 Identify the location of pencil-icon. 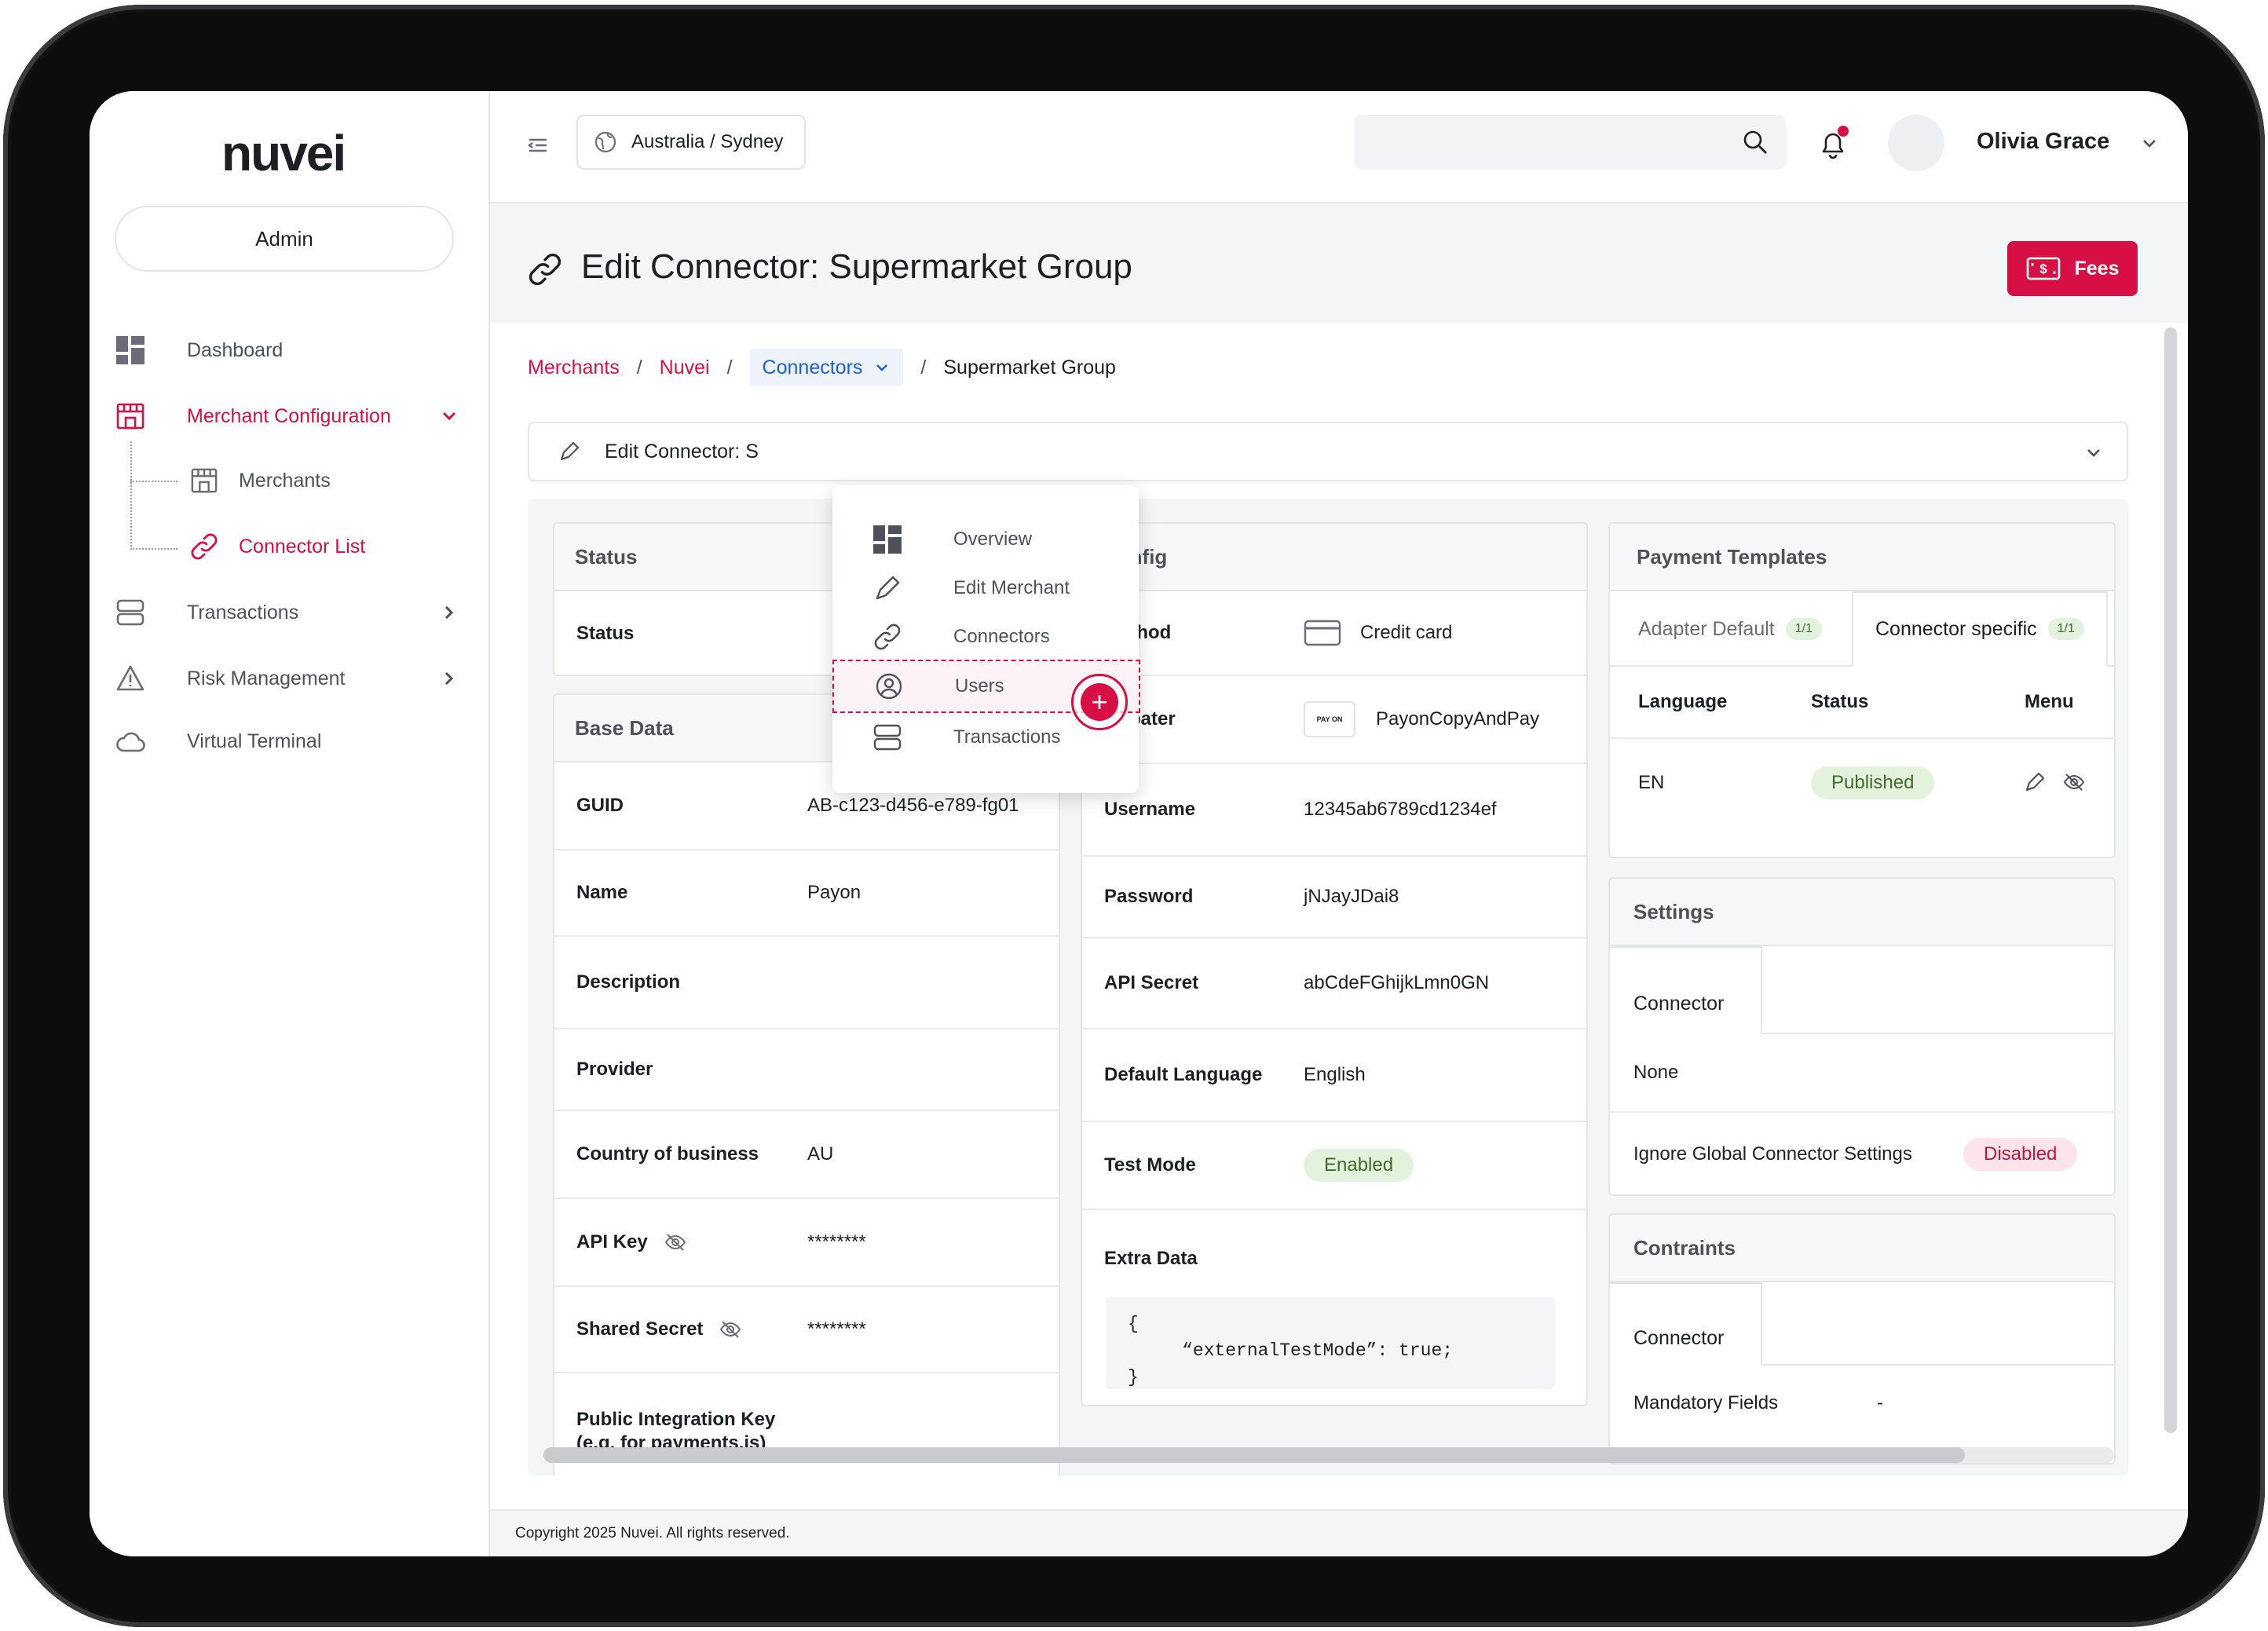
(2035, 782).